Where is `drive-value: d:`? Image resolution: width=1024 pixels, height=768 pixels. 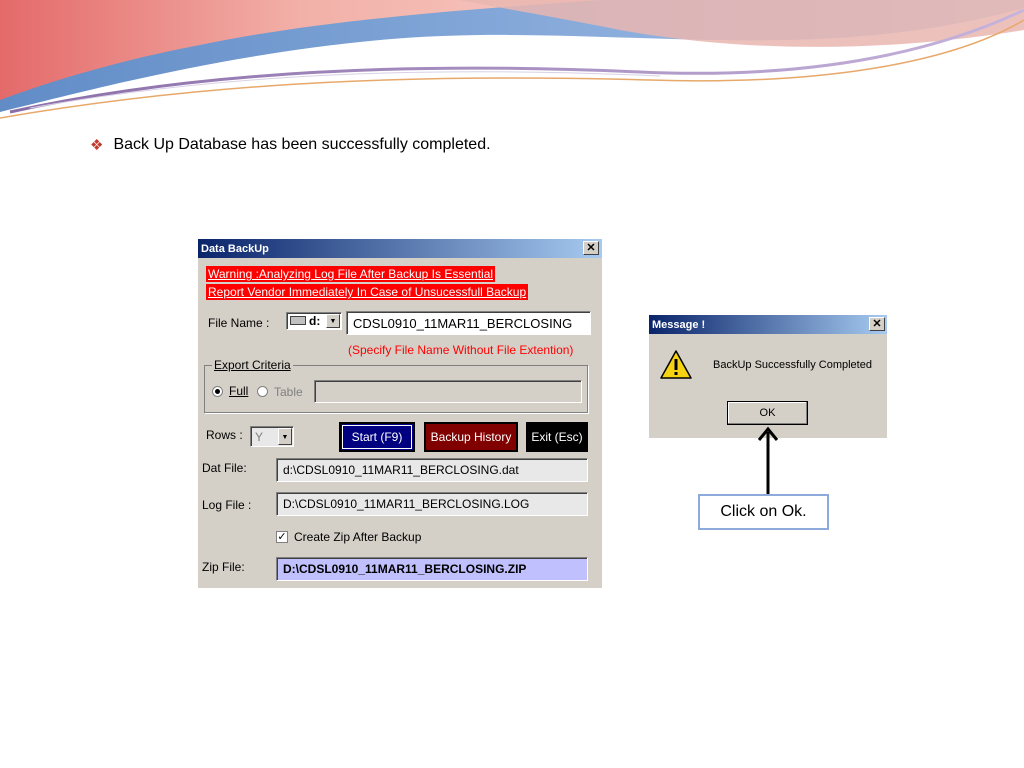 drive-value: d: is located at coordinates (315, 321).